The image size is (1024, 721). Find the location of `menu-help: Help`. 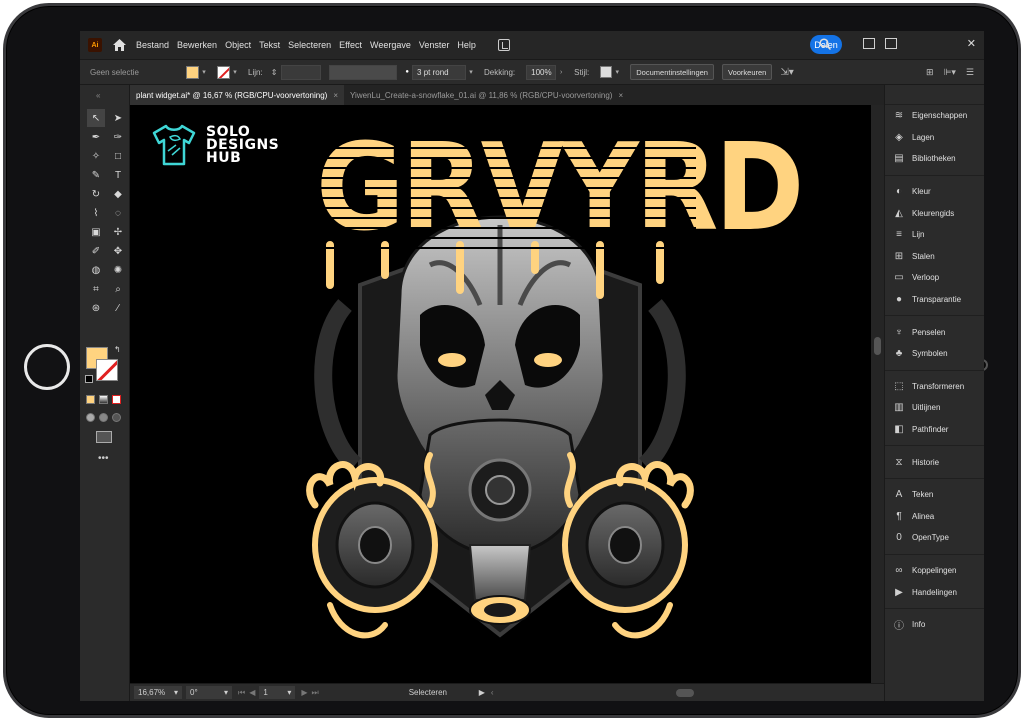

menu-help: Help is located at coordinates (466, 45).